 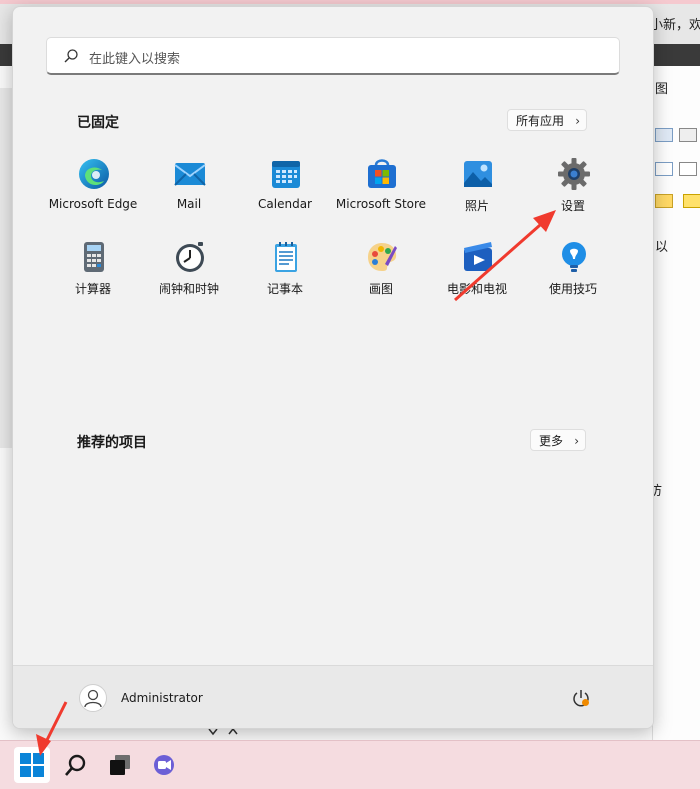 What do you see at coordinates (112, 443) in the screenshot?
I see `recommended-section-title: 推荐的项目` at bounding box center [112, 443].